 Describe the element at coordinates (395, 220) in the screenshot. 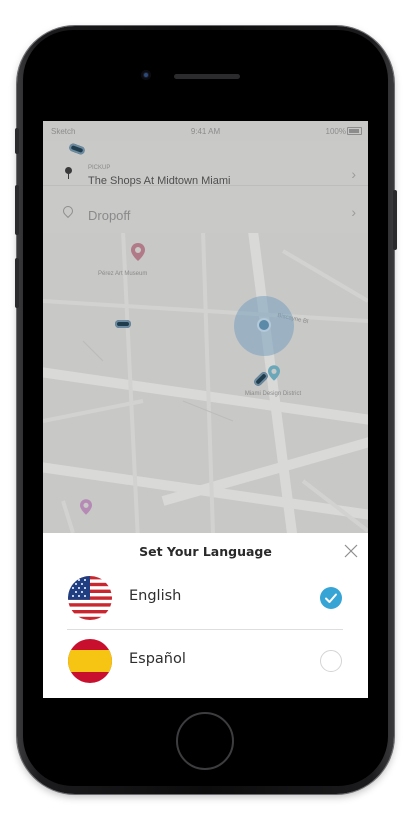

I see `power-button` at that location.